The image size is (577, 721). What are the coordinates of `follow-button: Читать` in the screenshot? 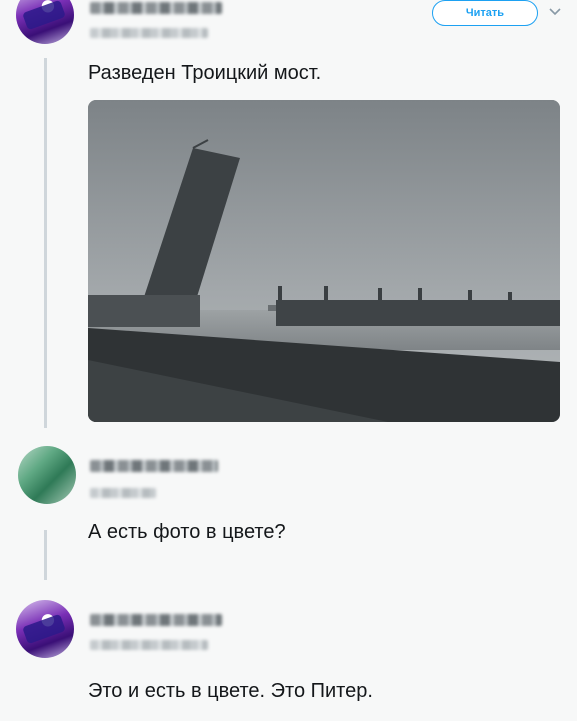 It's located at (485, 13).